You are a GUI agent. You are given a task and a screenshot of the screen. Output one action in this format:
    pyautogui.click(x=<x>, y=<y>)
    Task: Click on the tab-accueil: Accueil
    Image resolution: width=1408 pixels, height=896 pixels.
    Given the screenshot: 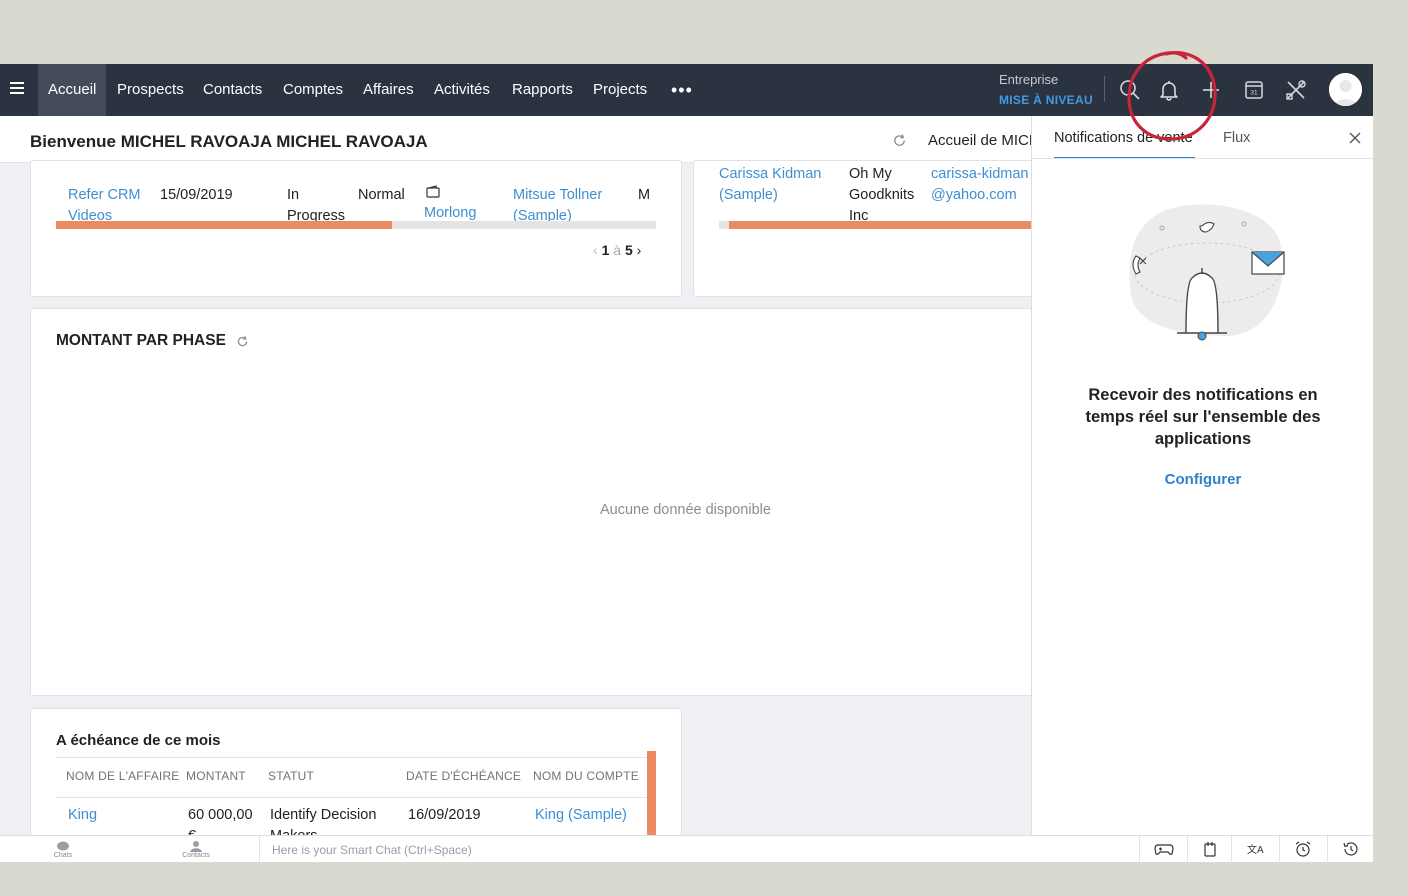 What is the action you would take?
    pyautogui.click(x=72, y=90)
    